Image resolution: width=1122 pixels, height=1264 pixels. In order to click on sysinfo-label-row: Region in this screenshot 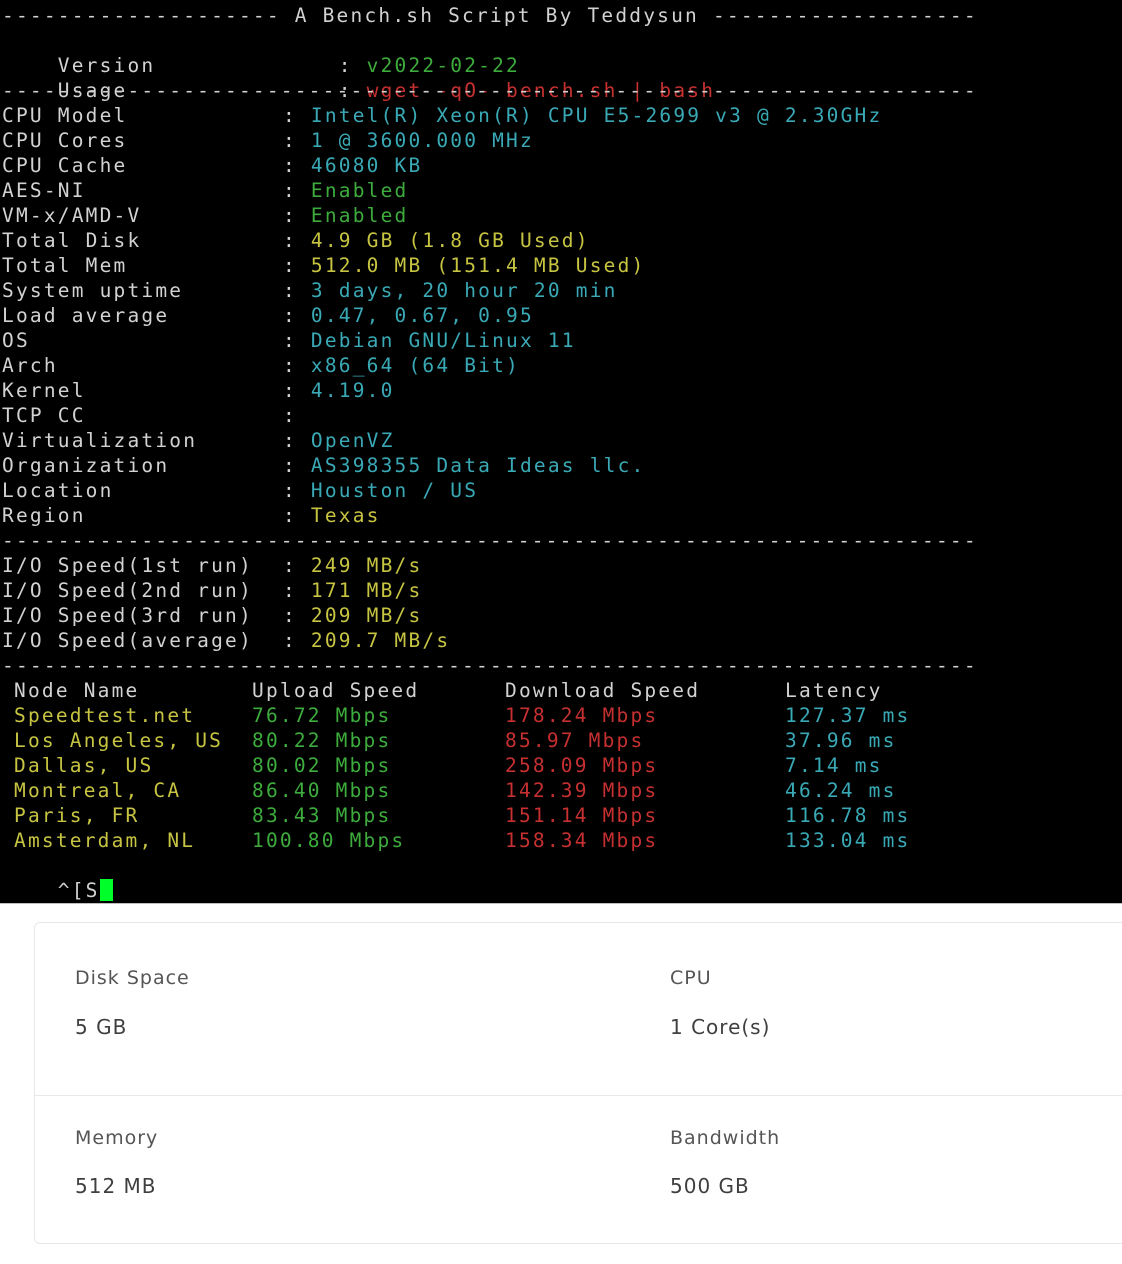, I will do `click(44, 515)`.